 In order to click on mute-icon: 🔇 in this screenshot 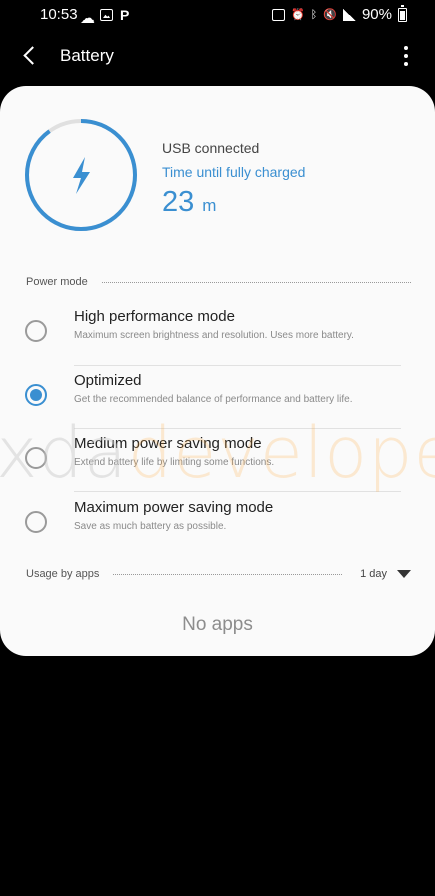, I will do `click(330, 15)`.